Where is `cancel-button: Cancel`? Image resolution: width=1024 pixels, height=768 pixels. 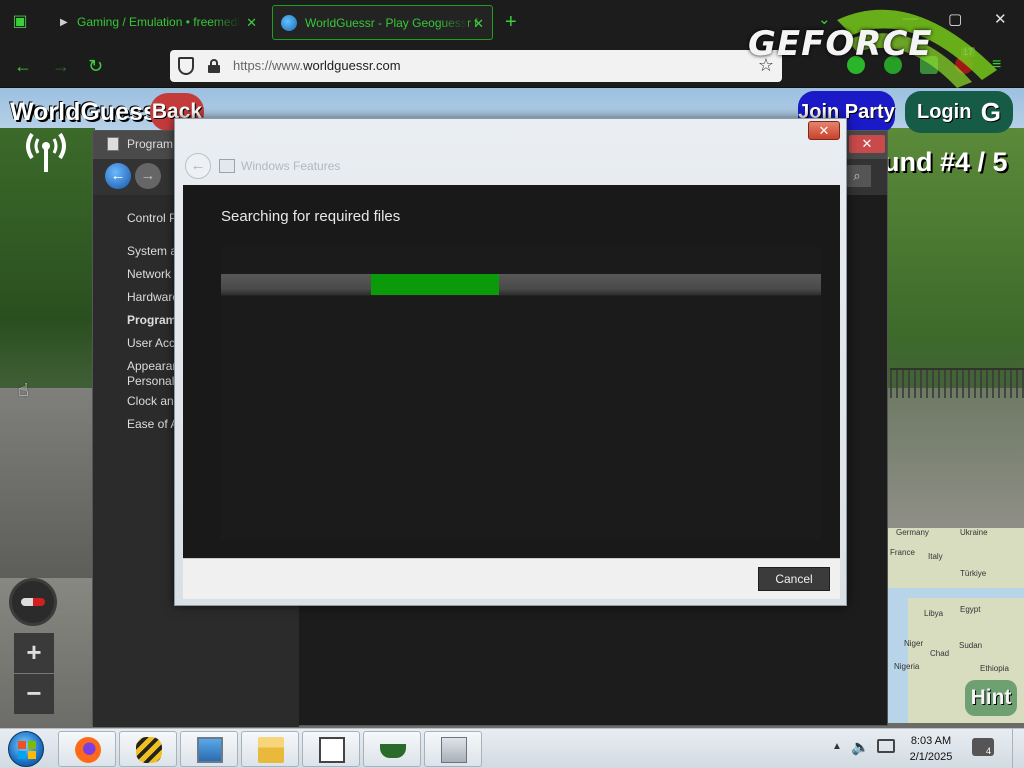 cancel-button: Cancel is located at coordinates (794, 579).